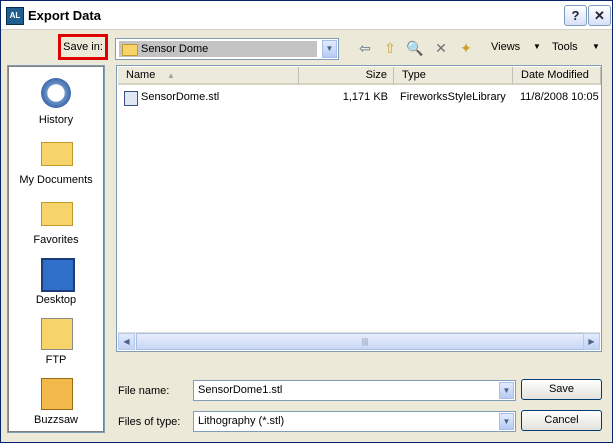  What do you see at coordinates (171, 75) in the screenshot?
I see `sort-ascending-icon: ▲` at bounding box center [171, 75].